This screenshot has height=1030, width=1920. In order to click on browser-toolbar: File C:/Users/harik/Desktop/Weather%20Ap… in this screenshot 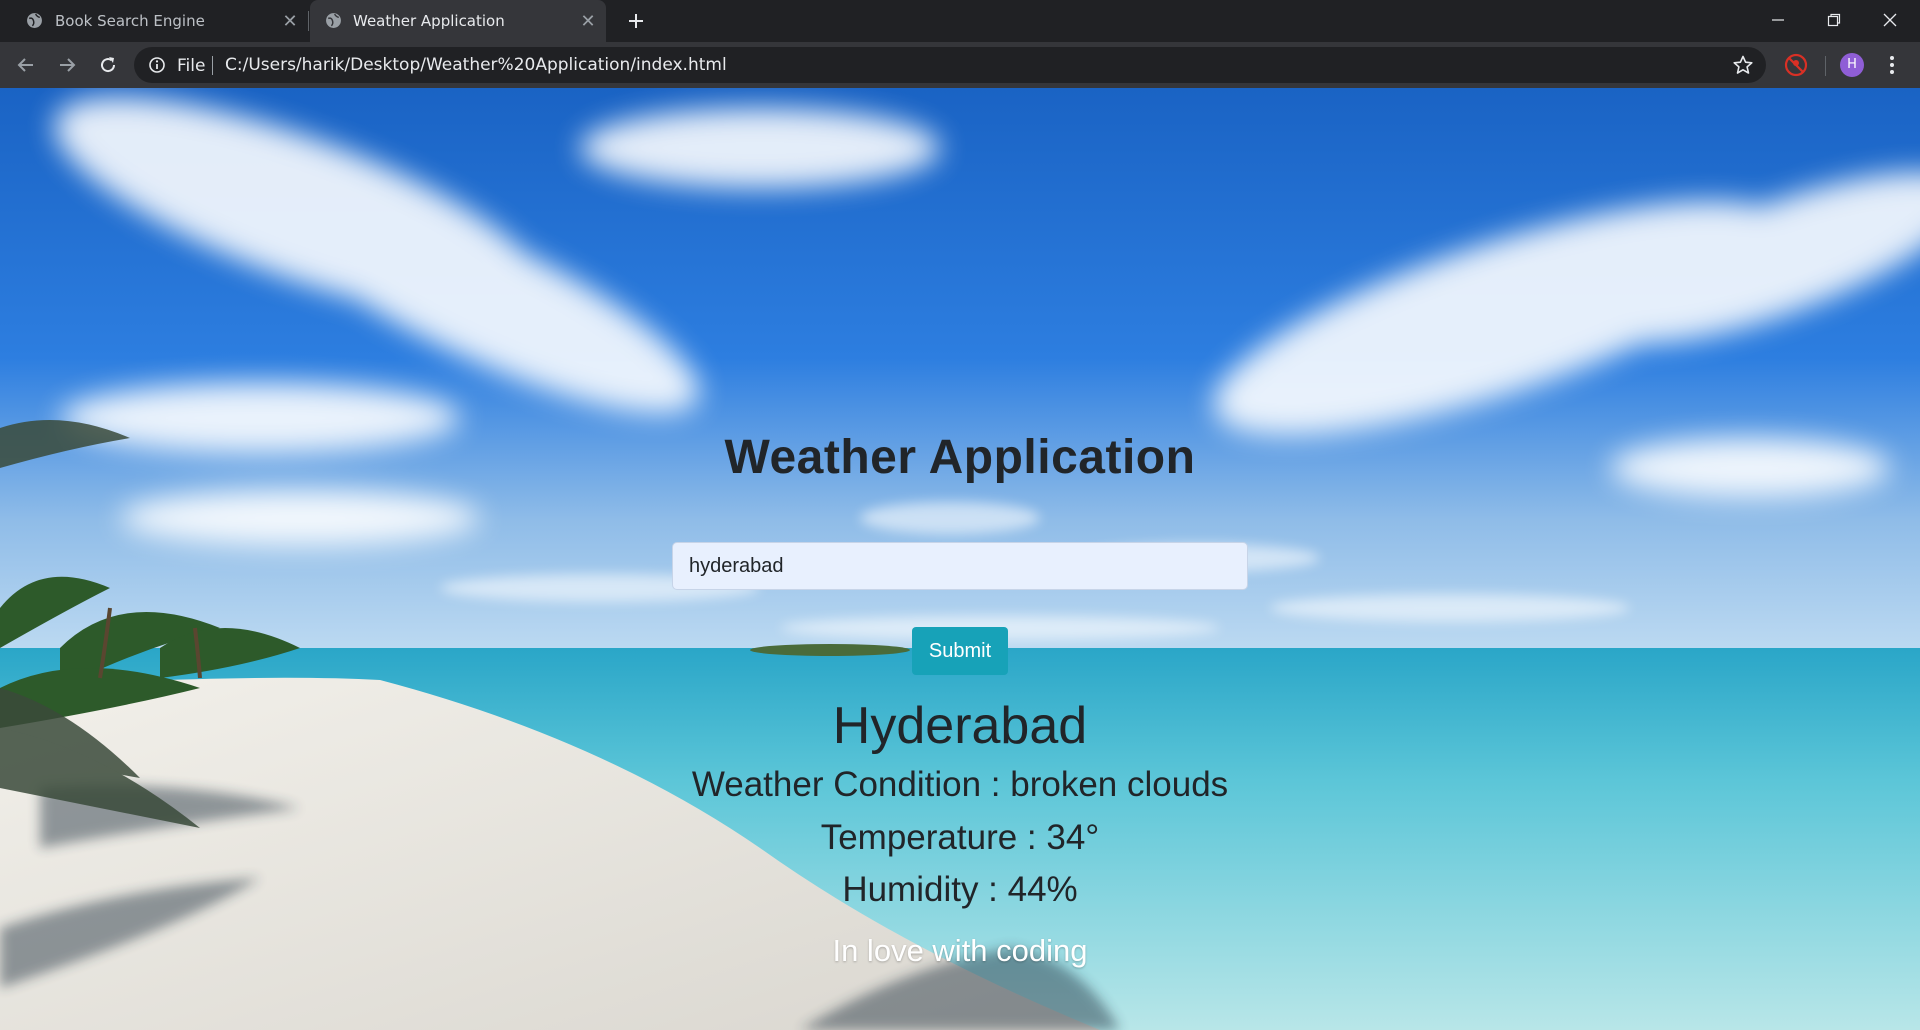, I will do `click(960, 65)`.